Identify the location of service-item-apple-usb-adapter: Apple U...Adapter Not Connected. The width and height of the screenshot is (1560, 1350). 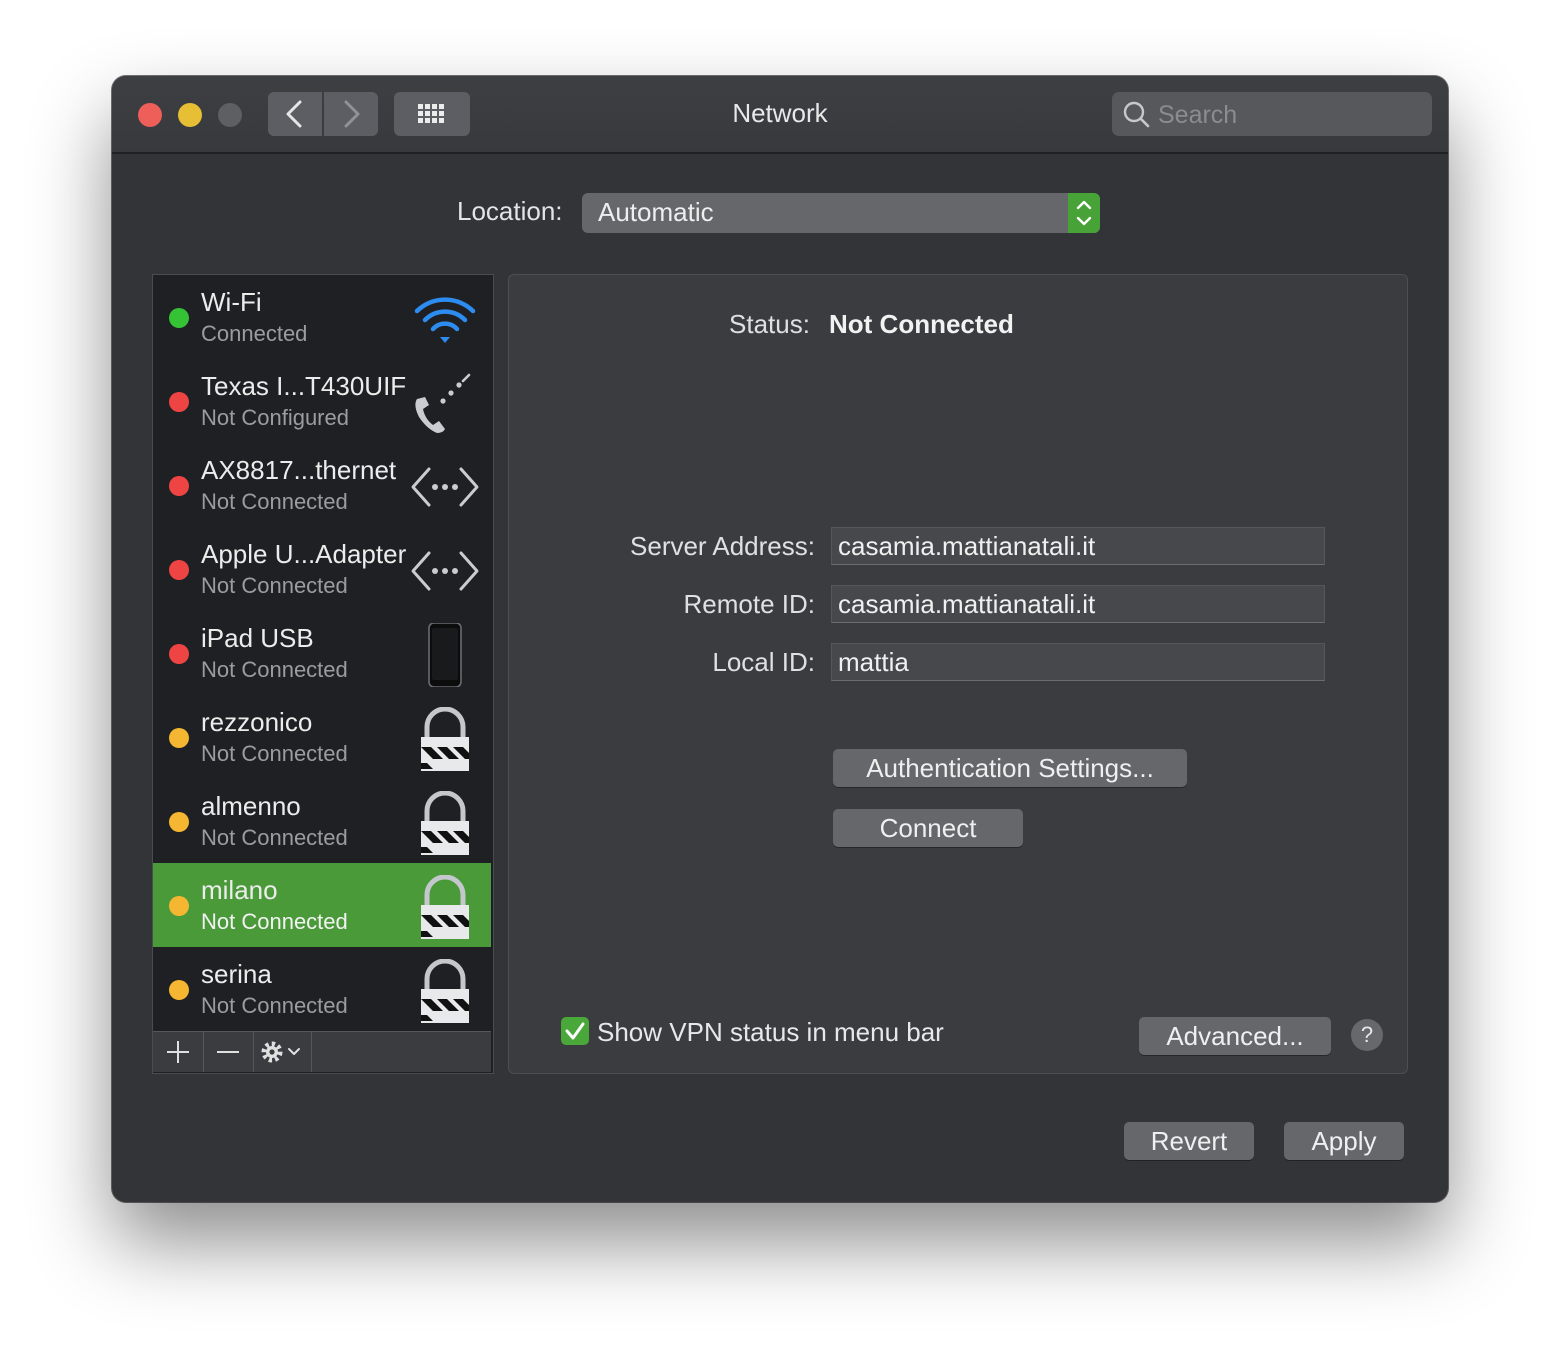
(322, 569).